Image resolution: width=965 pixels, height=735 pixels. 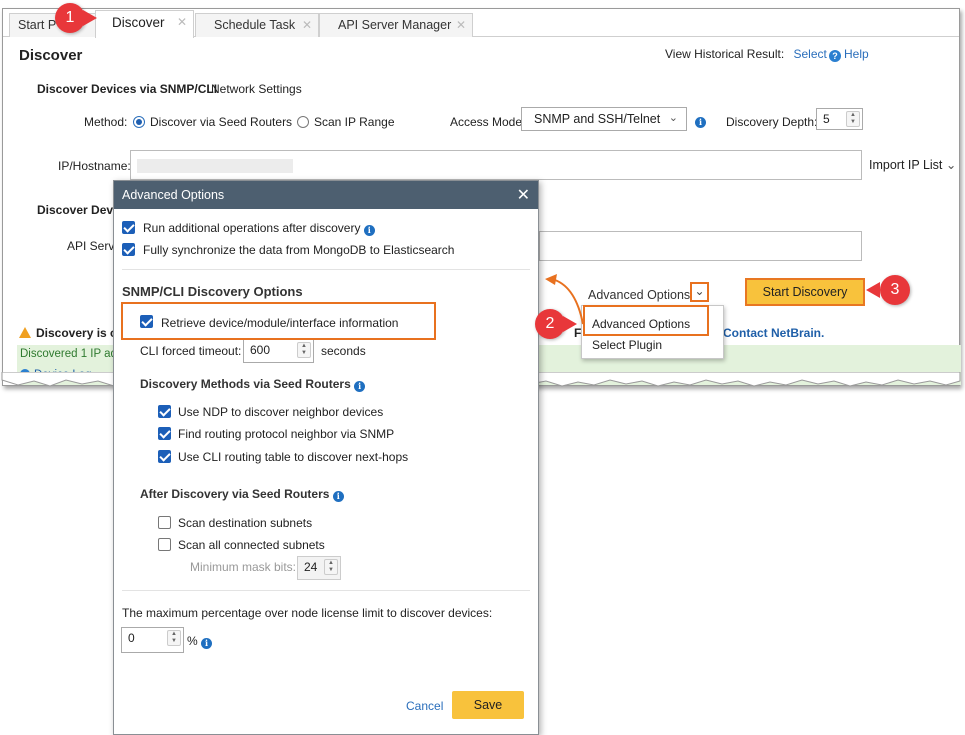 I want to click on access-mode-select: SNMP and SSH/Telnet ⌄, so click(x=604, y=119).